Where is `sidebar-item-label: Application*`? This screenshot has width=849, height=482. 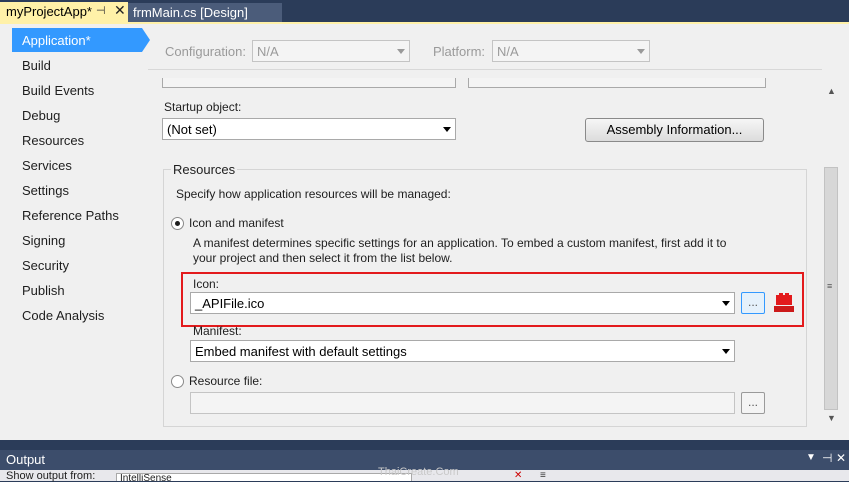 sidebar-item-label: Application* is located at coordinates (56, 40).